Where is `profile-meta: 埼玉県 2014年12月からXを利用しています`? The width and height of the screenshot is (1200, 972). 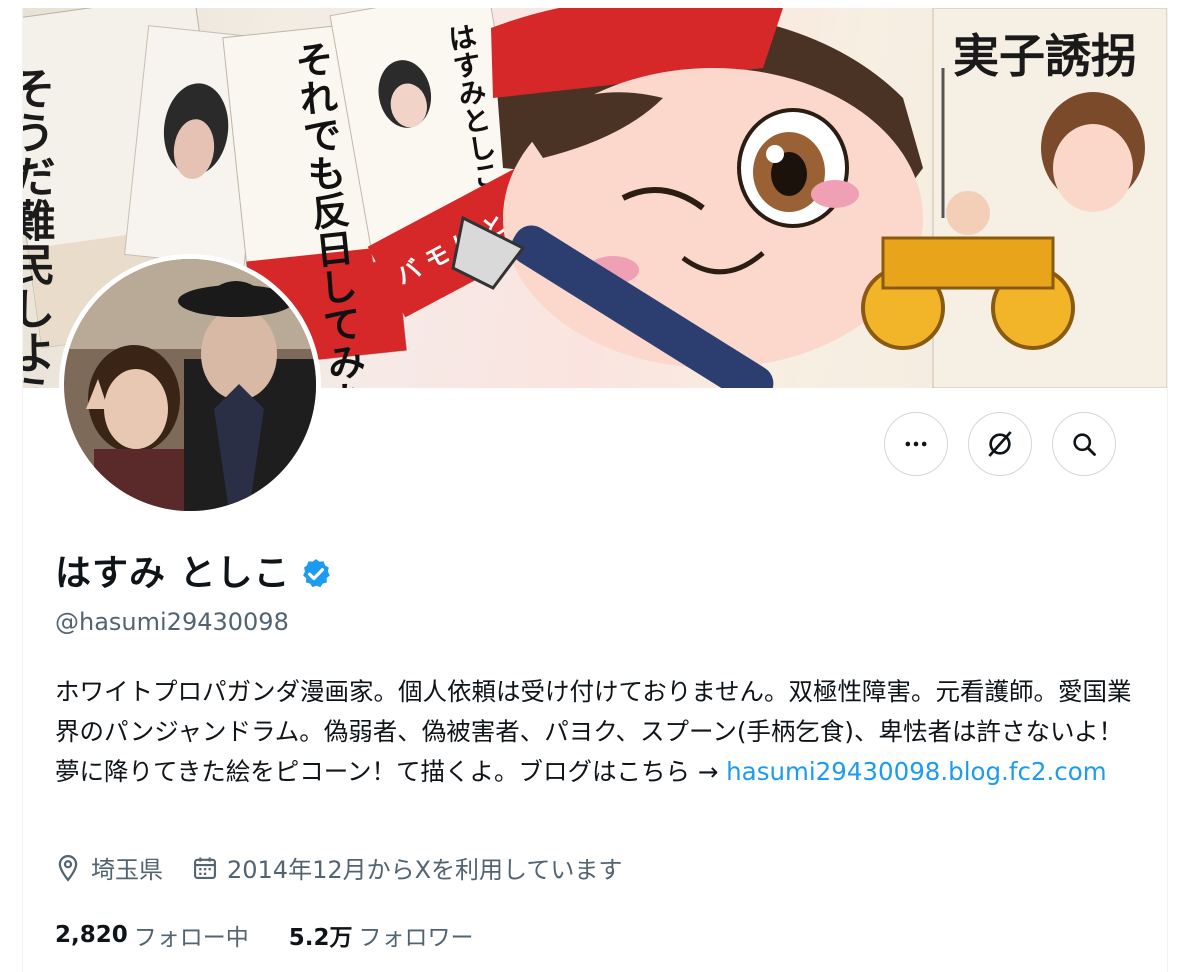
profile-meta: 埼玉県 2014年12月からXを利用しています is located at coordinates (351, 867).